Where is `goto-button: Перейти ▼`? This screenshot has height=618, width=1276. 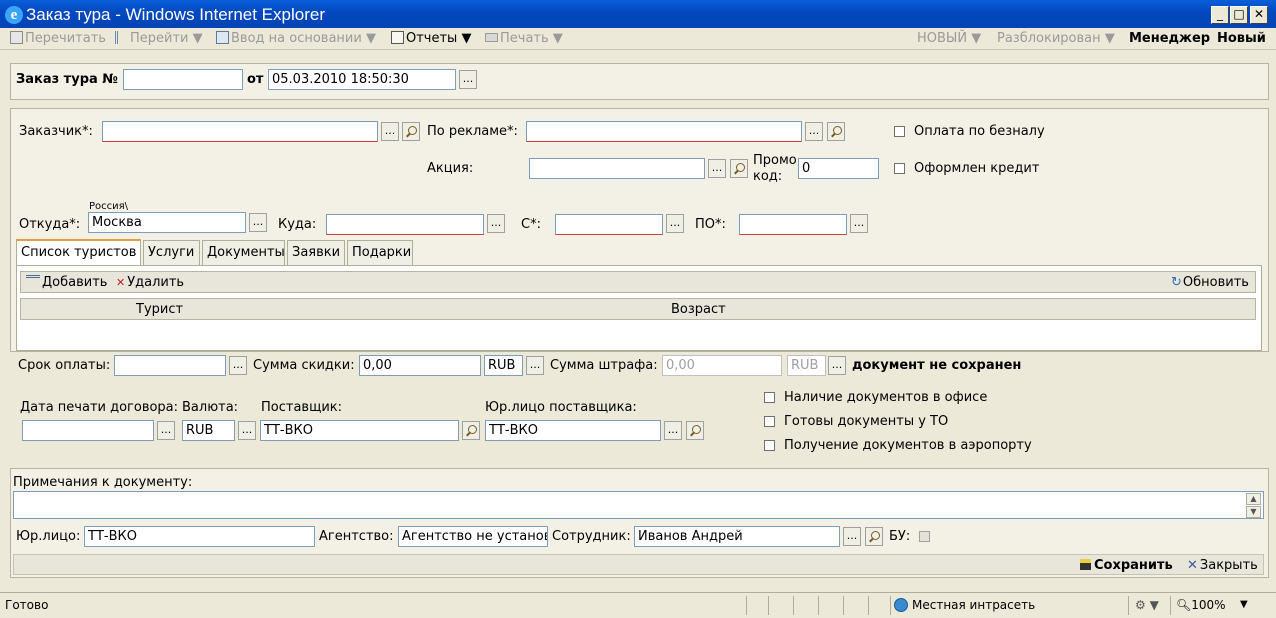 goto-button: Перейти ▼ is located at coordinates (159, 39).